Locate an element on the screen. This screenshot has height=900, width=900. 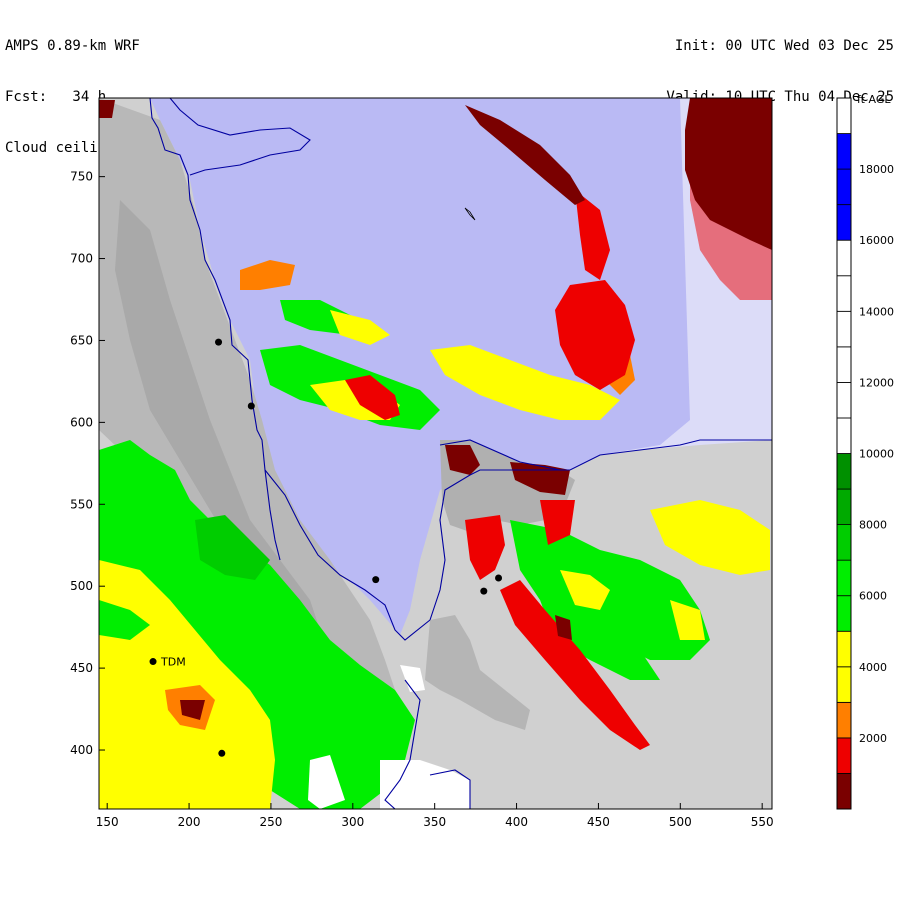
x-tick-label: 150 is located at coordinates (107, 822).